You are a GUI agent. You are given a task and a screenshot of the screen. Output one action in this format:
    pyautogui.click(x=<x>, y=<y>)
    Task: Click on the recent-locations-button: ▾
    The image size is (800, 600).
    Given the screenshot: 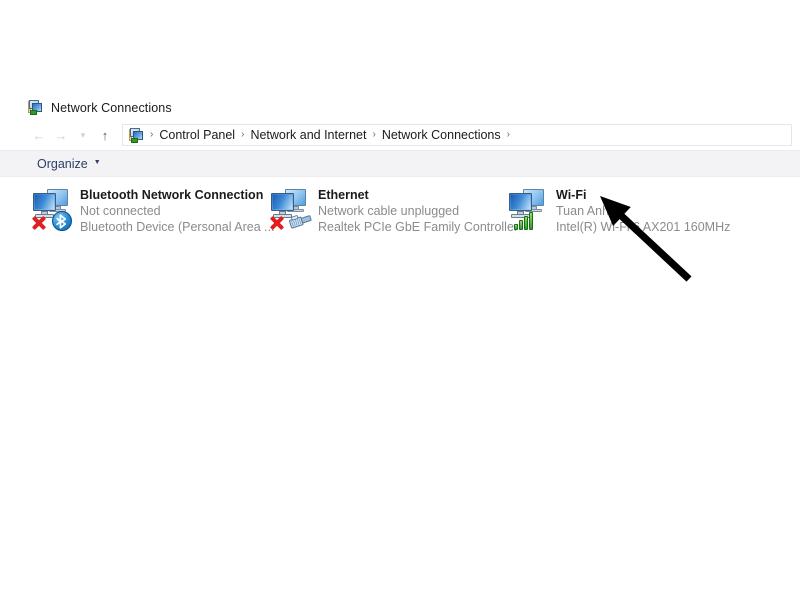 What is the action you would take?
    pyautogui.click(x=83, y=135)
    